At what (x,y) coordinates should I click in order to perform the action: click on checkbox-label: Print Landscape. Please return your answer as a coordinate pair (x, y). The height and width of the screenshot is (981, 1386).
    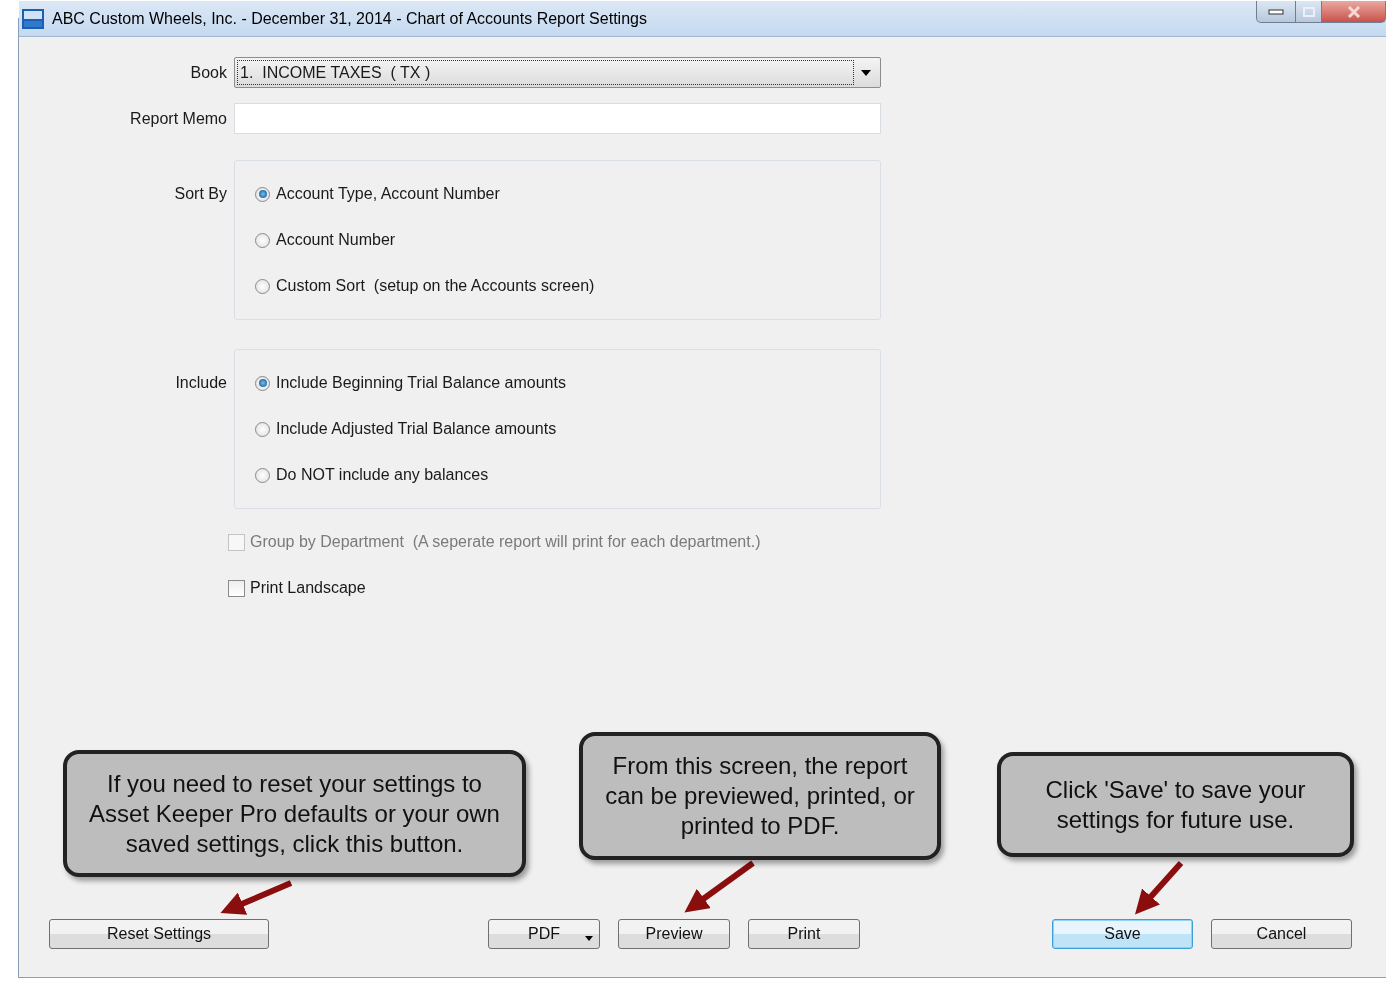
    Looking at the image, I should click on (308, 588).